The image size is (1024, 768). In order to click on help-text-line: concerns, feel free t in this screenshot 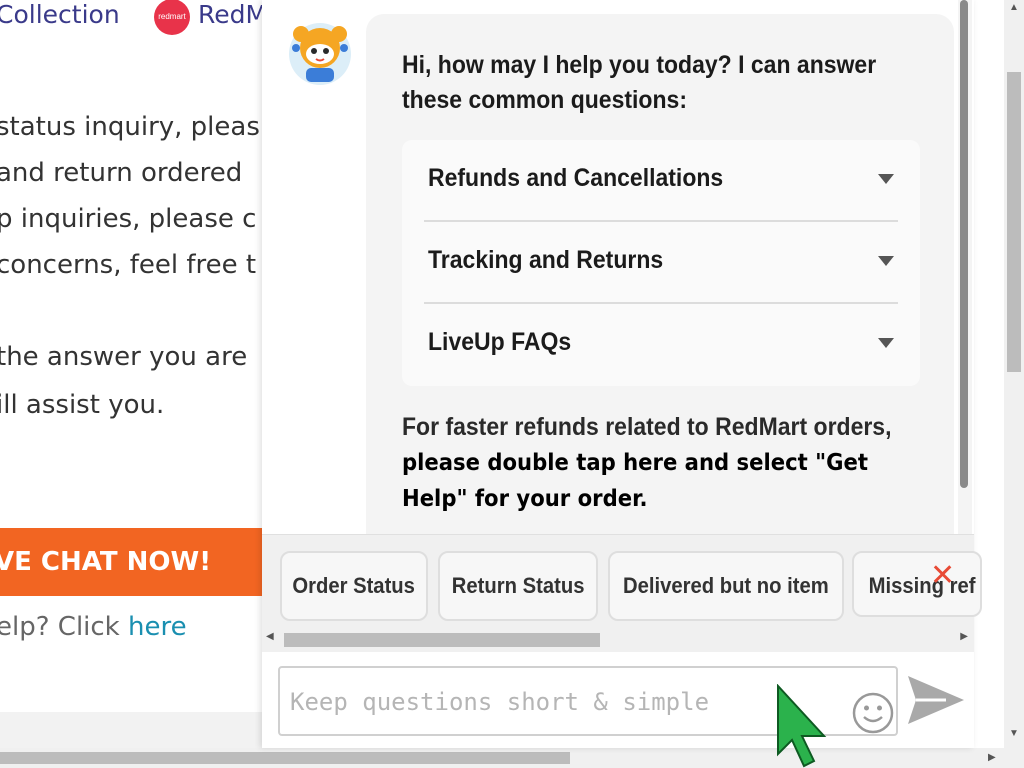, I will do `click(128, 265)`.